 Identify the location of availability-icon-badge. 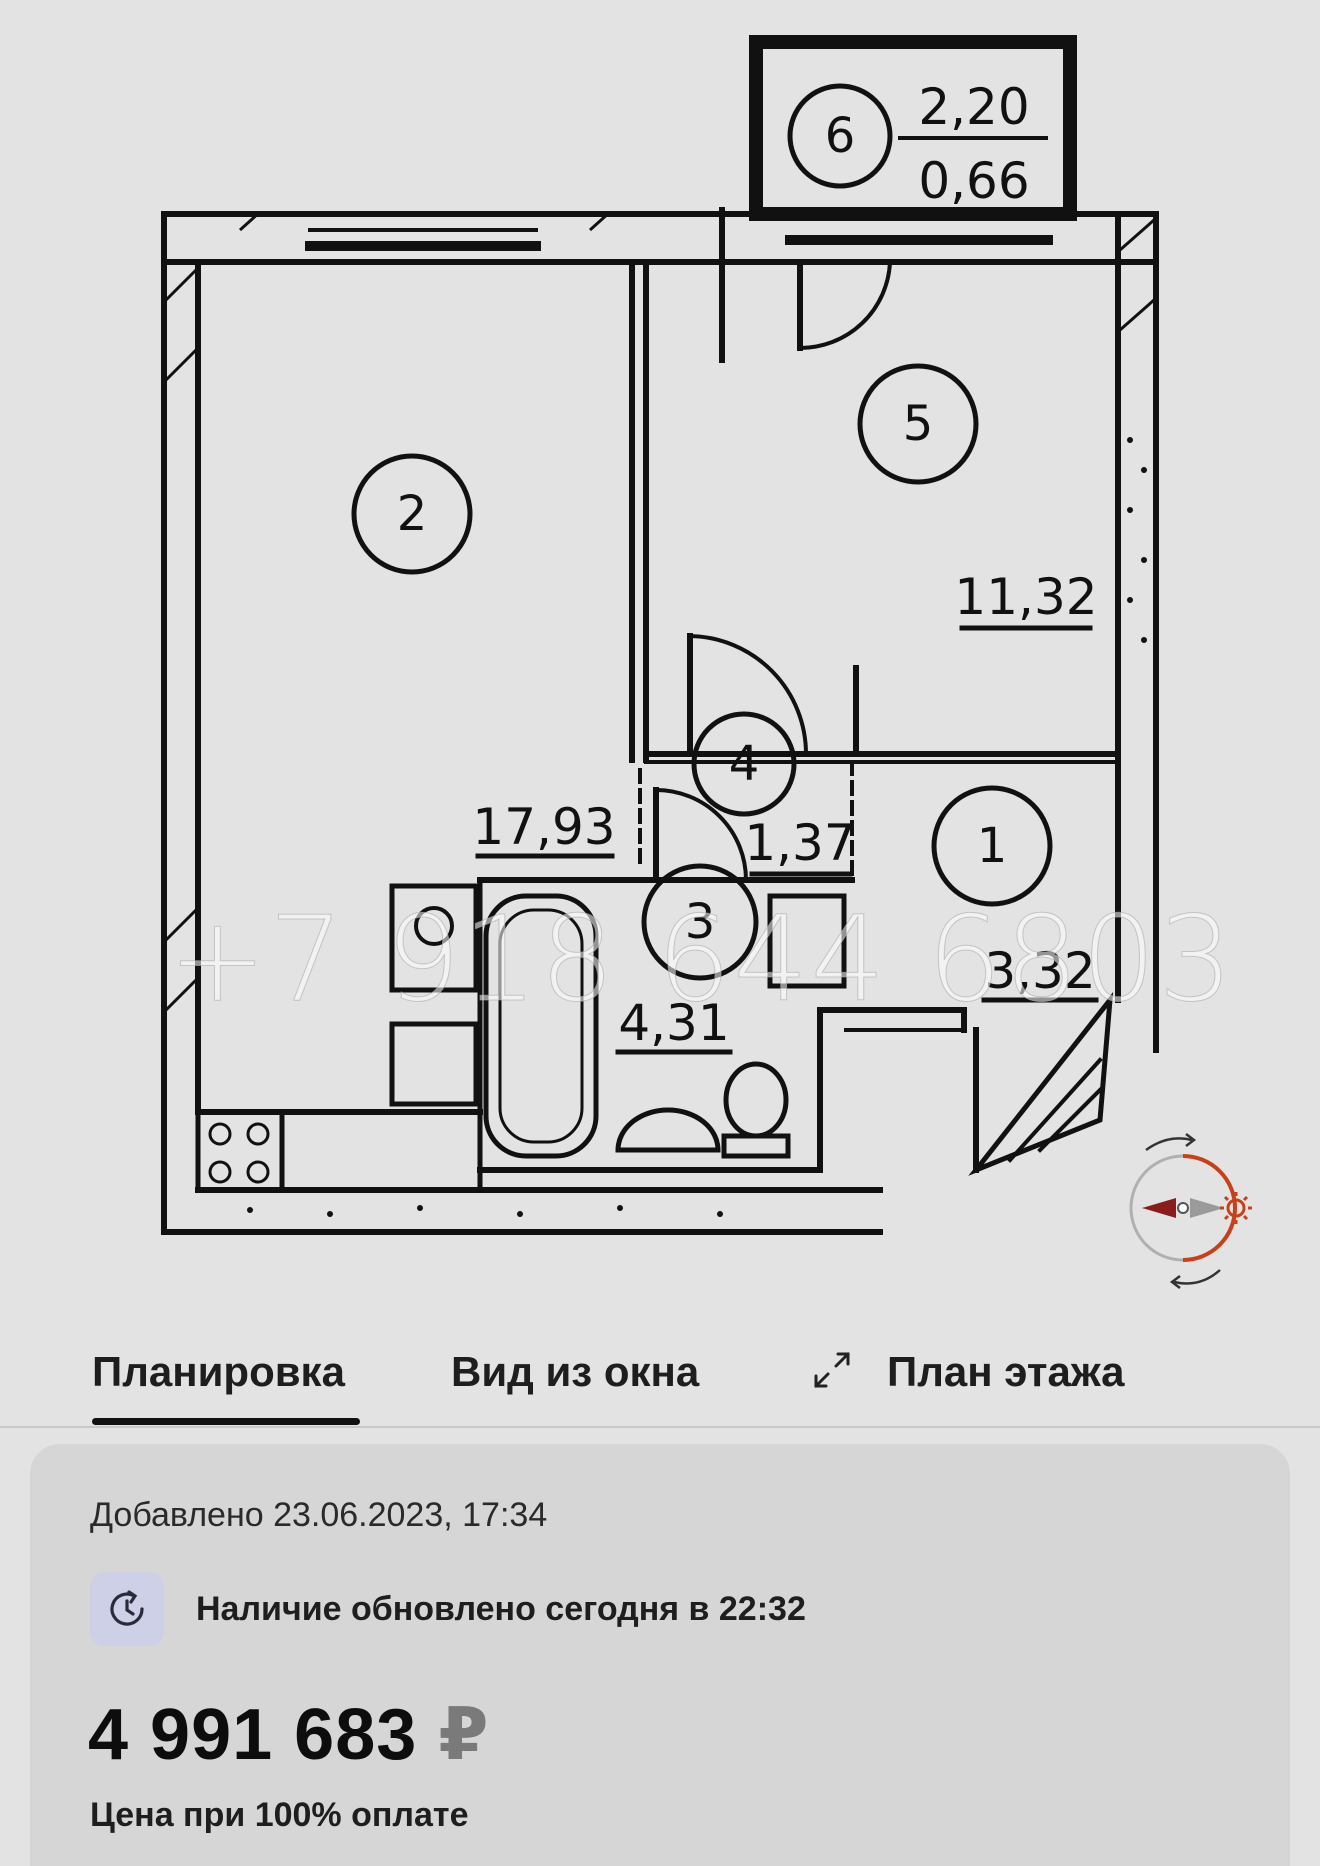
(127, 1609).